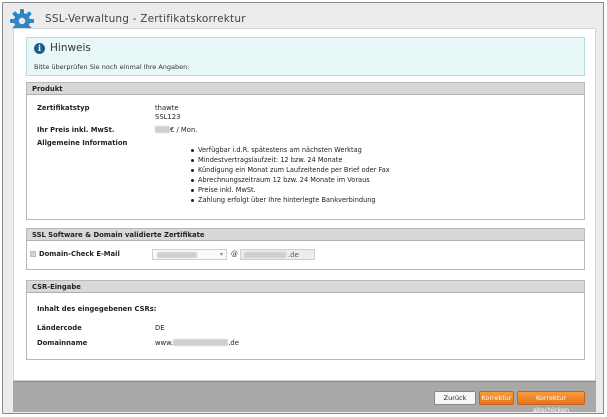 The height and width of the screenshot is (417, 607). What do you see at coordinates (304, 397) in the screenshot?
I see `footer-bar: Zurück Korrektur Korrektur abschicken` at bounding box center [304, 397].